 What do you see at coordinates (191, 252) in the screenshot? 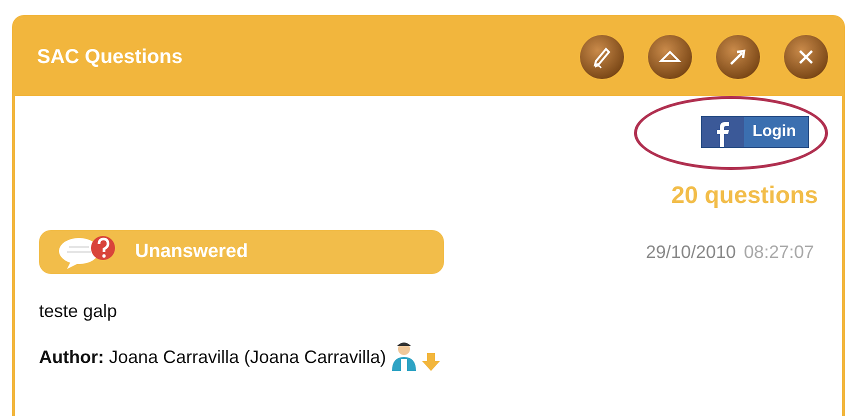
I see `status-label: Unanswered` at bounding box center [191, 252].